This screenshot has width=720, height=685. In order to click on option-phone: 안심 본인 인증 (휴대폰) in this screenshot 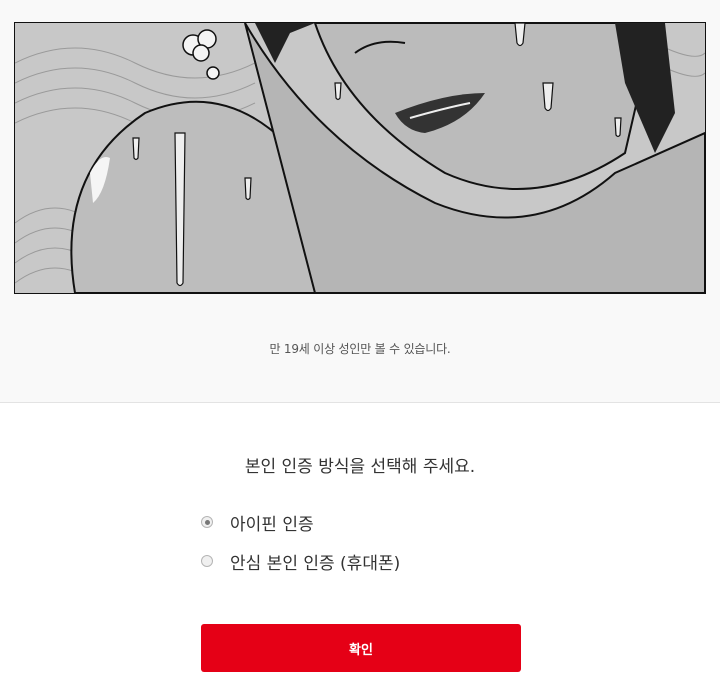, I will do `click(300, 561)`.